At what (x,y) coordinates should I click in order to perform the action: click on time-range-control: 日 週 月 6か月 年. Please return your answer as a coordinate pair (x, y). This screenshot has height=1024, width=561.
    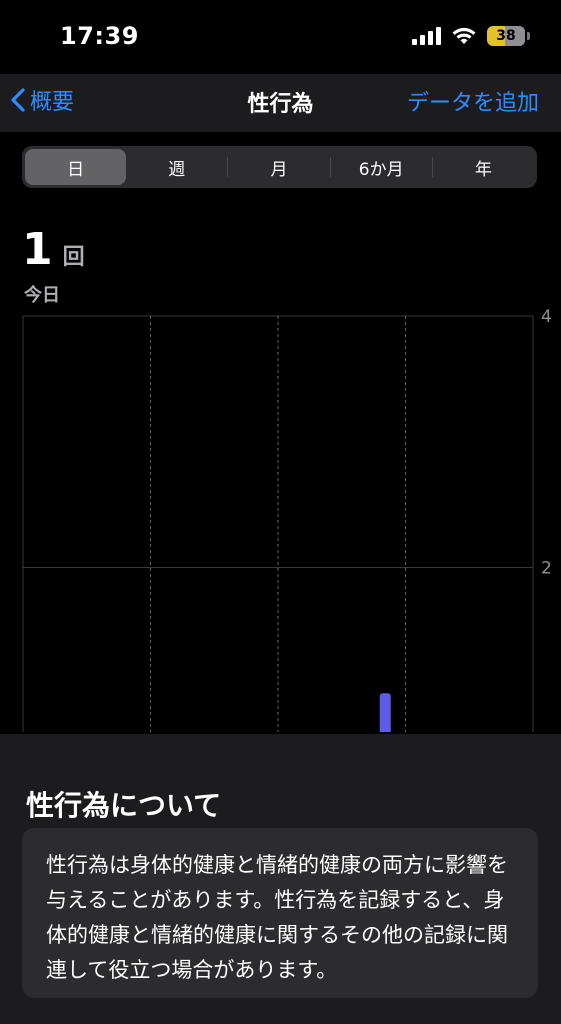
    Looking at the image, I should click on (279, 167).